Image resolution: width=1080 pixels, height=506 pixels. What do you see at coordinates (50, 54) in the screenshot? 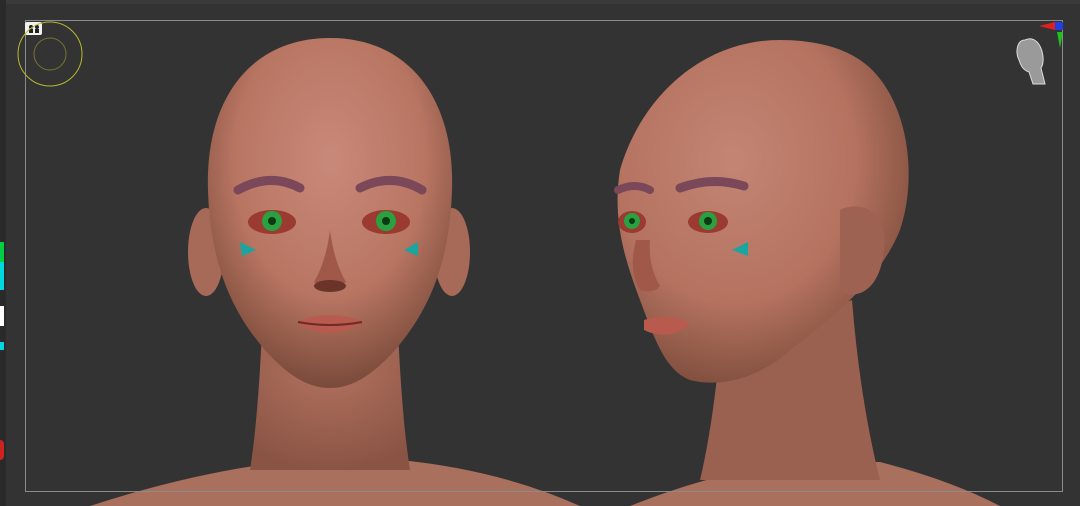
I see `navigation-circle-icon` at bounding box center [50, 54].